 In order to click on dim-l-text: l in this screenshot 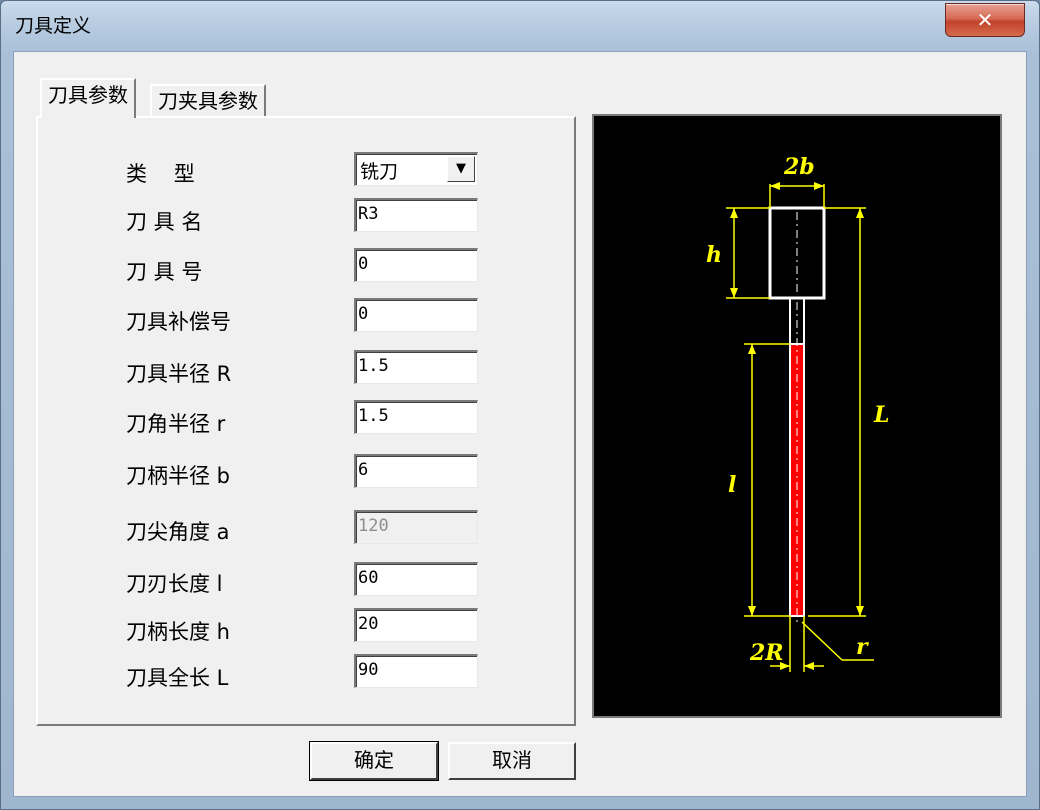, I will do `click(732, 485)`.